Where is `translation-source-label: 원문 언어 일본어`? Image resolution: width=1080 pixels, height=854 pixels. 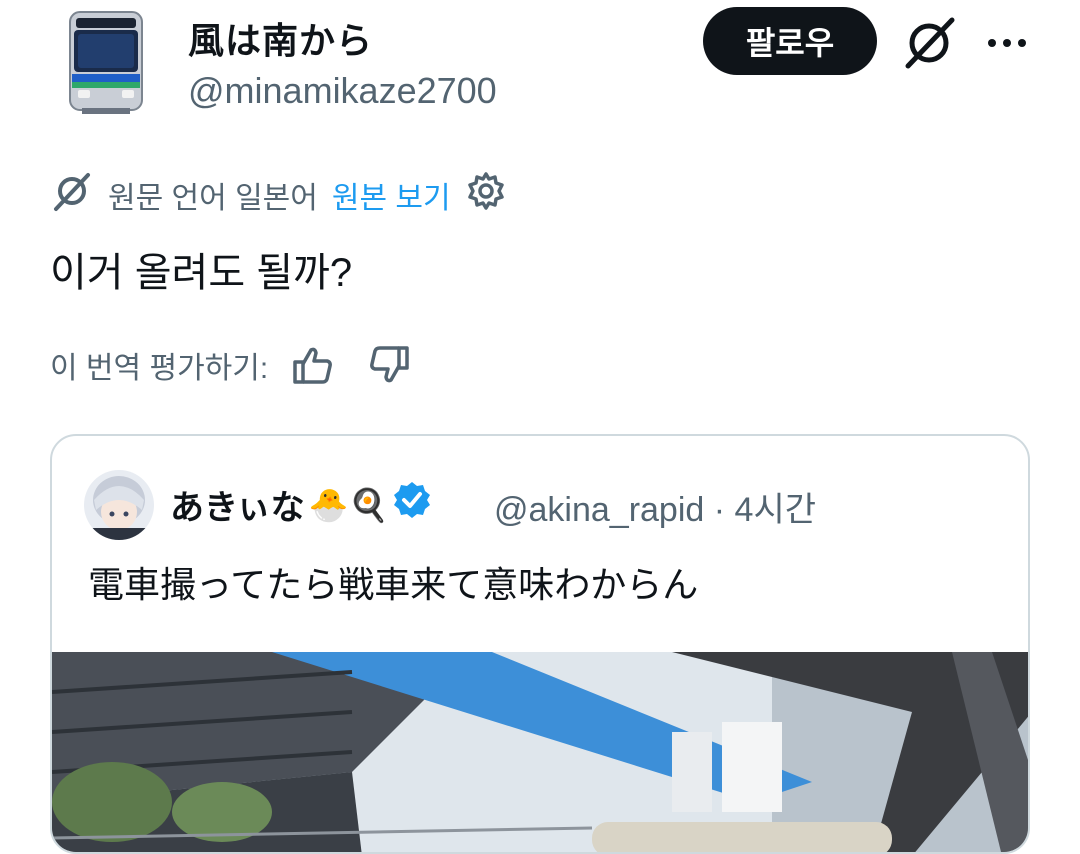 translation-source-label: 원문 언어 일본어 is located at coordinates (213, 198).